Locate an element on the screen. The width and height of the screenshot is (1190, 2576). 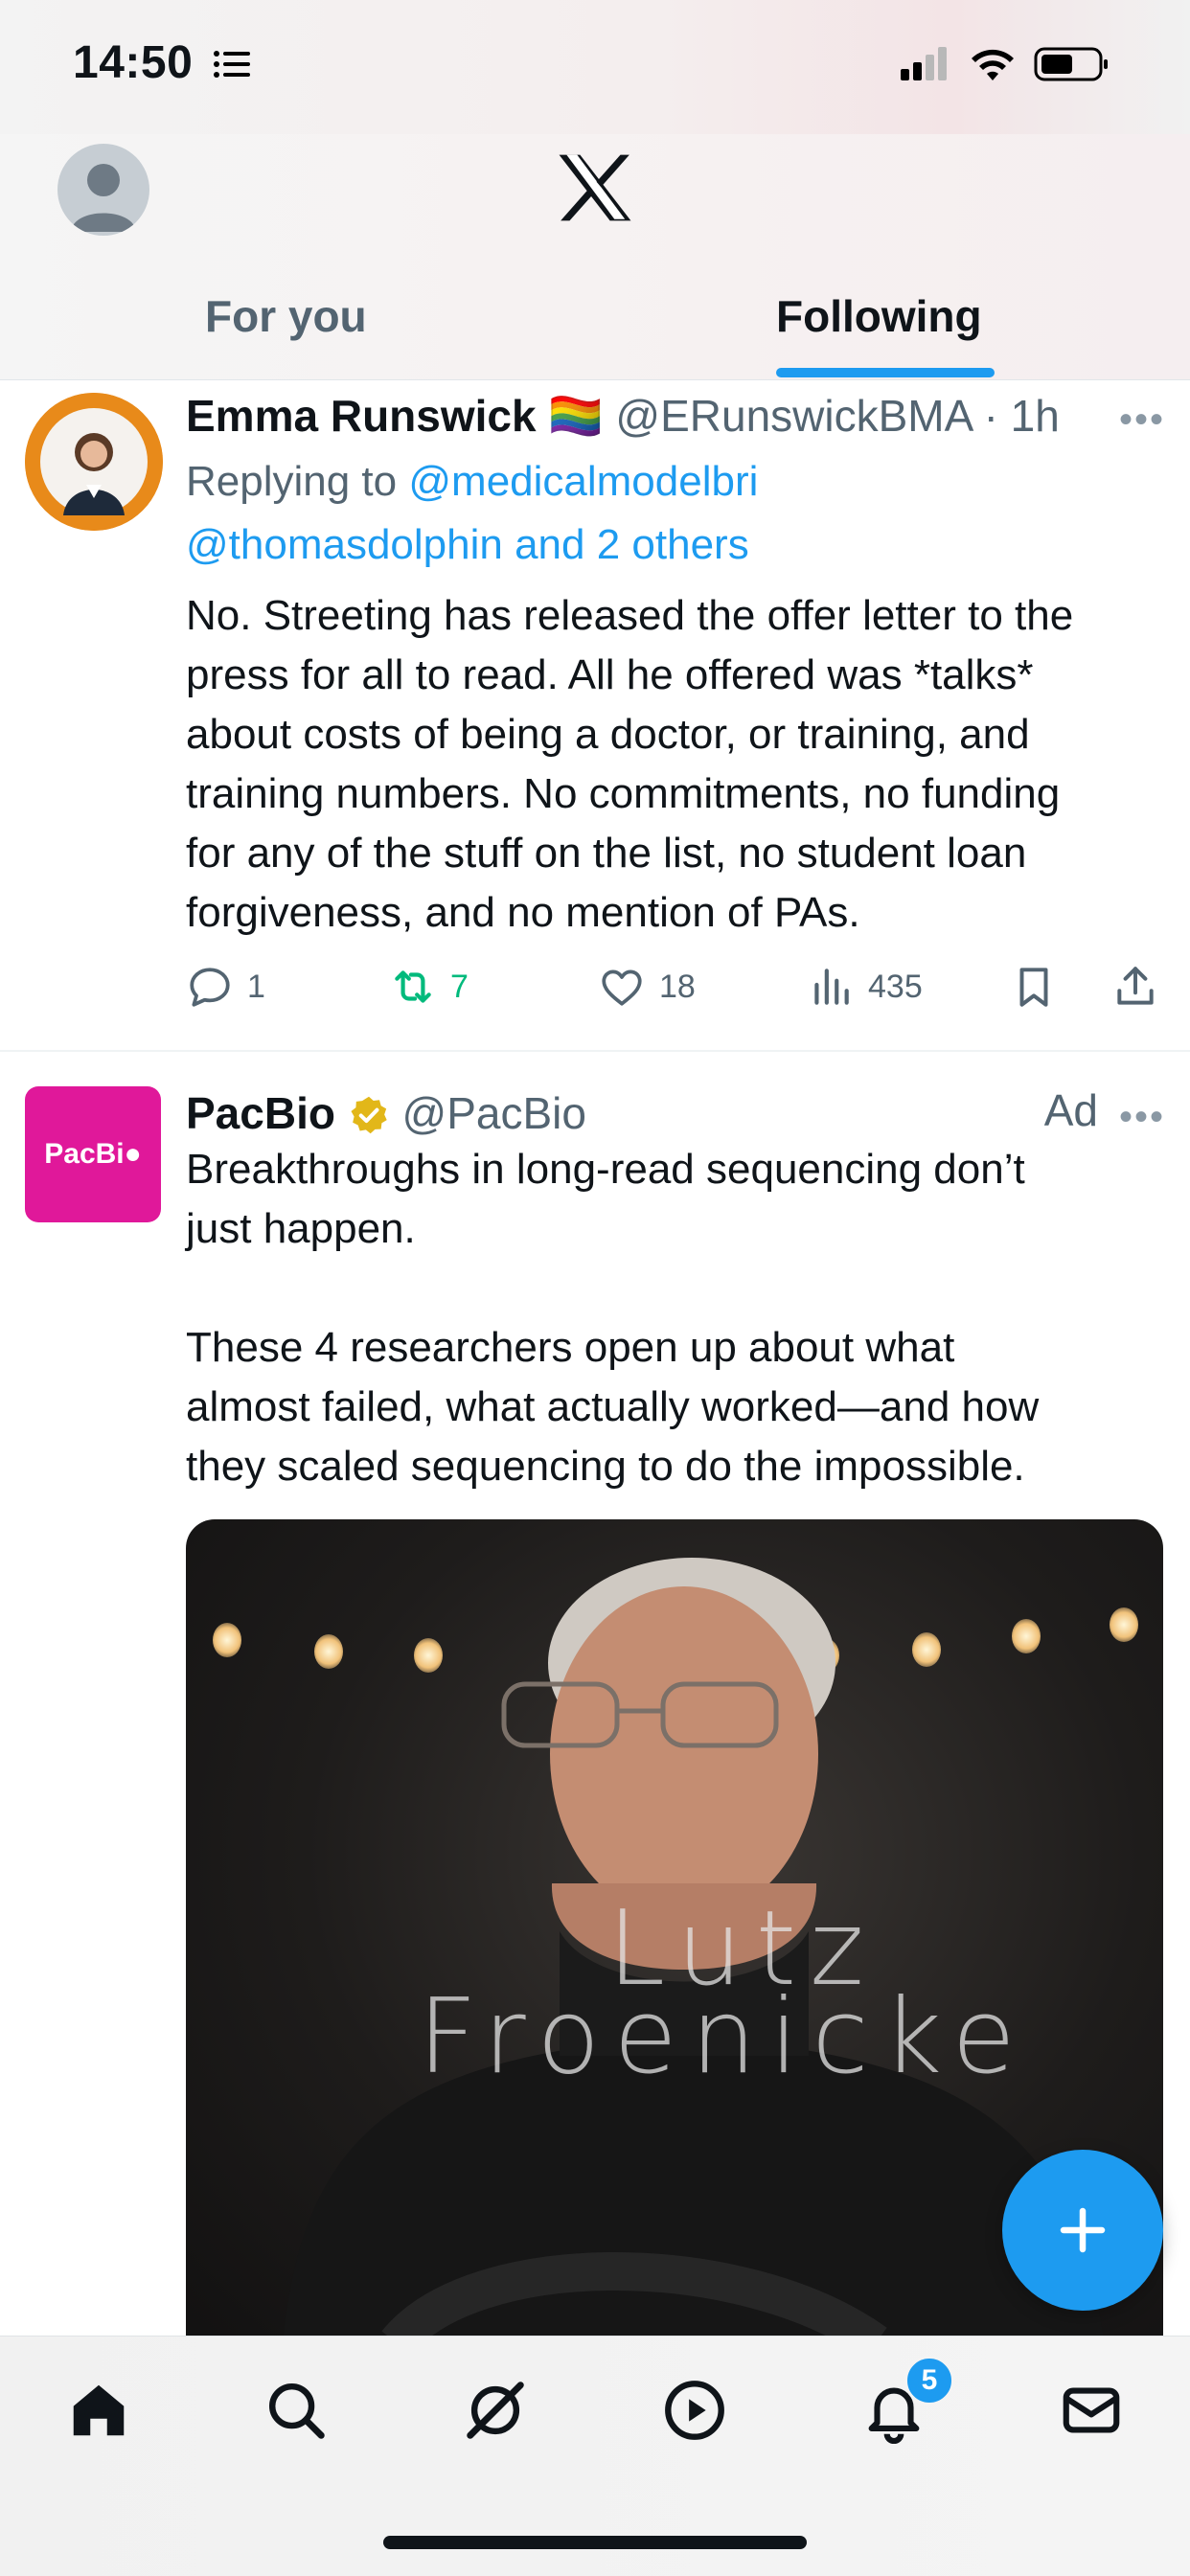
plus-icon is located at coordinates (1083, 2230).